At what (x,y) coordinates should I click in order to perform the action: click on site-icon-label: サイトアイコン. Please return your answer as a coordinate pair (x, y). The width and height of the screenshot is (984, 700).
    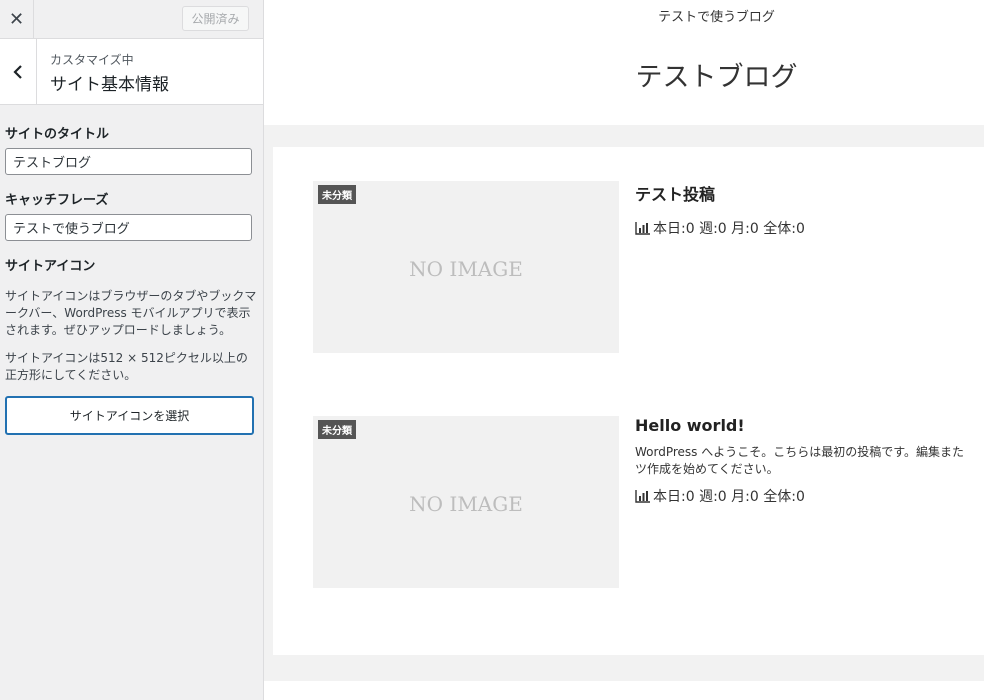
    Looking at the image, I should click on (50, 266).